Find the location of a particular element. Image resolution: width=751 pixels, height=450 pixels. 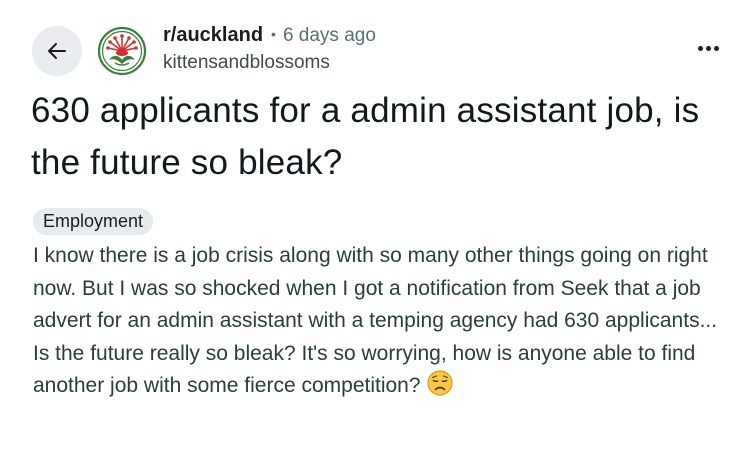

disappointed-face-emoji-icon is located at coordinates (439, 388).